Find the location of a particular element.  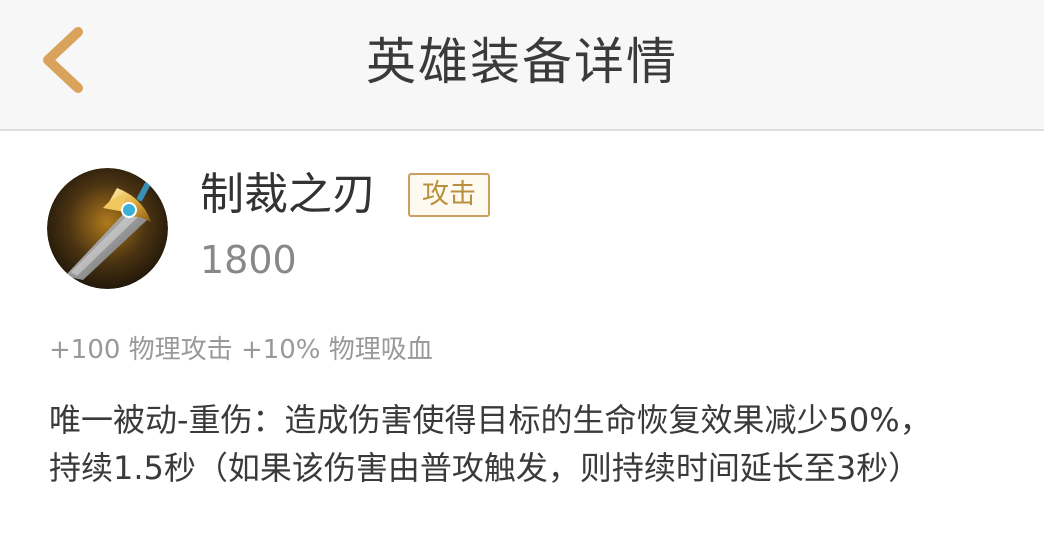

description-line: 持续1.5秒（如果该伤害由普攻触发，则持续时间延长至3秒） is located at coordinates (485, 468).